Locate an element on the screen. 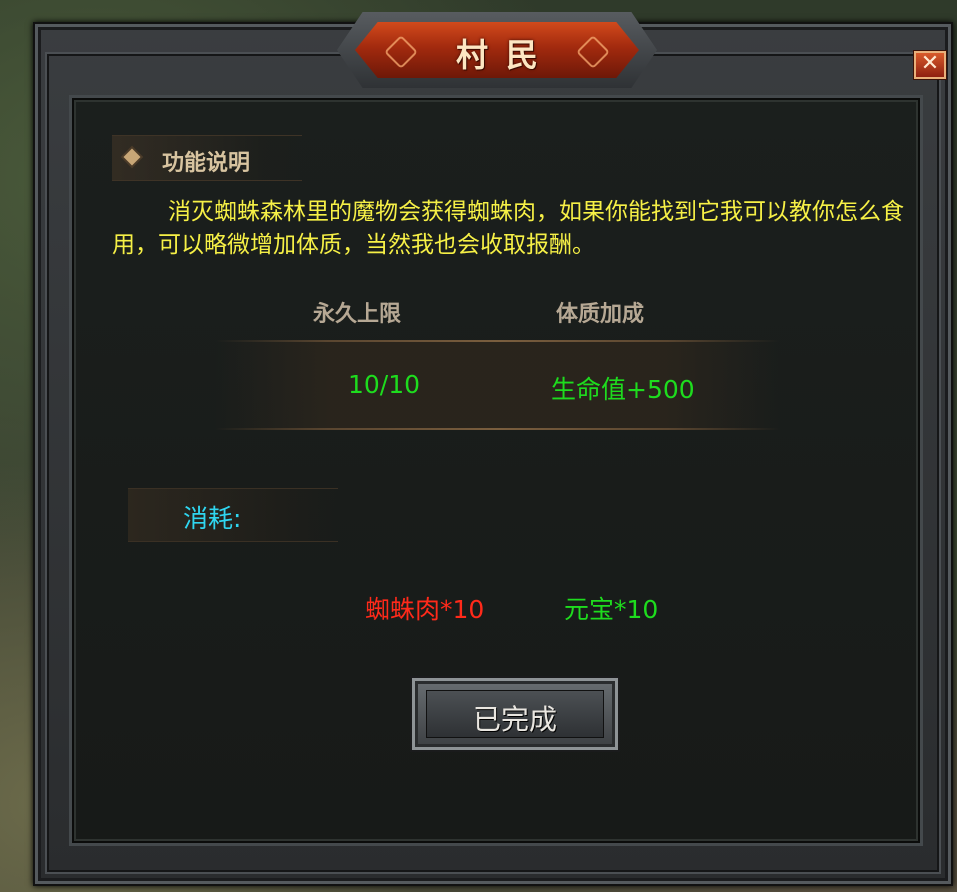 The width and height of the screenshot is (957, 892). title-plate: 村民 is located at coordinates (497, 50).